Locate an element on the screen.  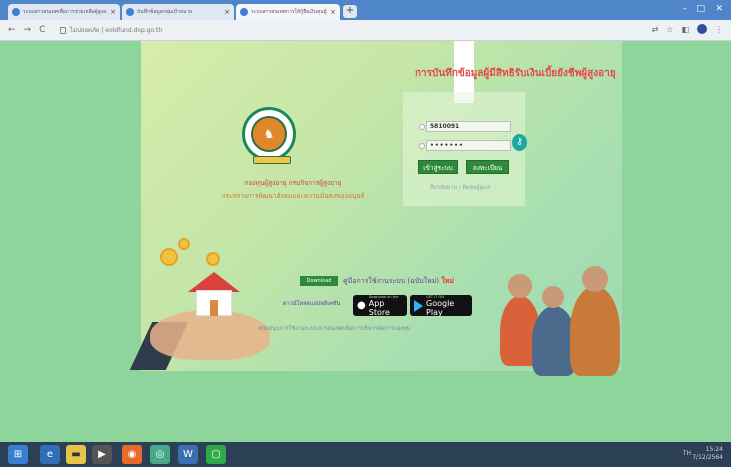
password-input: ••••••• is located at coordinates (468, 145).